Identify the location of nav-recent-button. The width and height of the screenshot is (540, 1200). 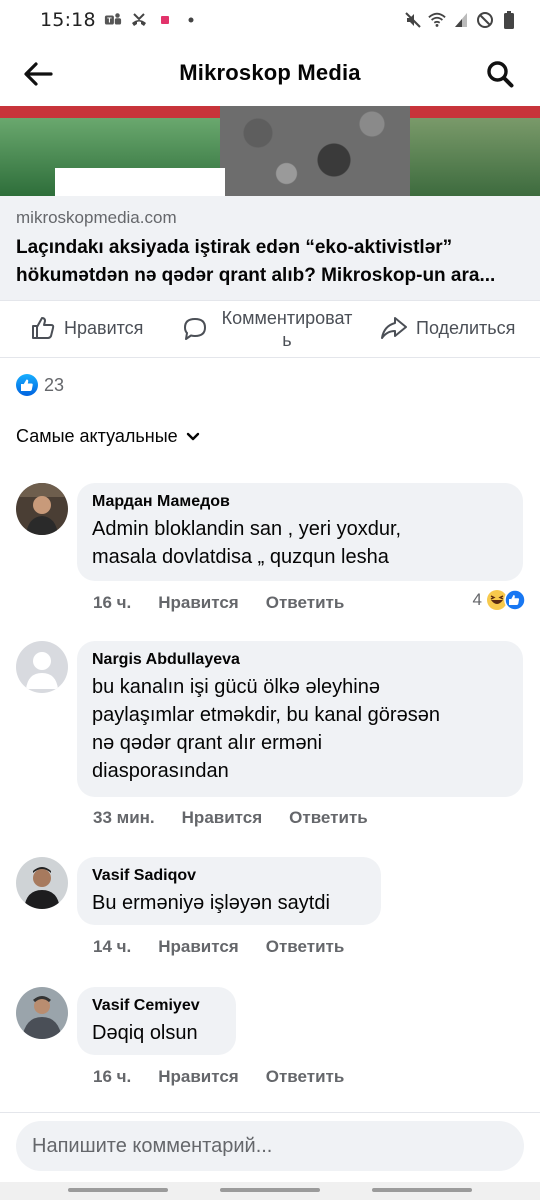
(118, 1190).